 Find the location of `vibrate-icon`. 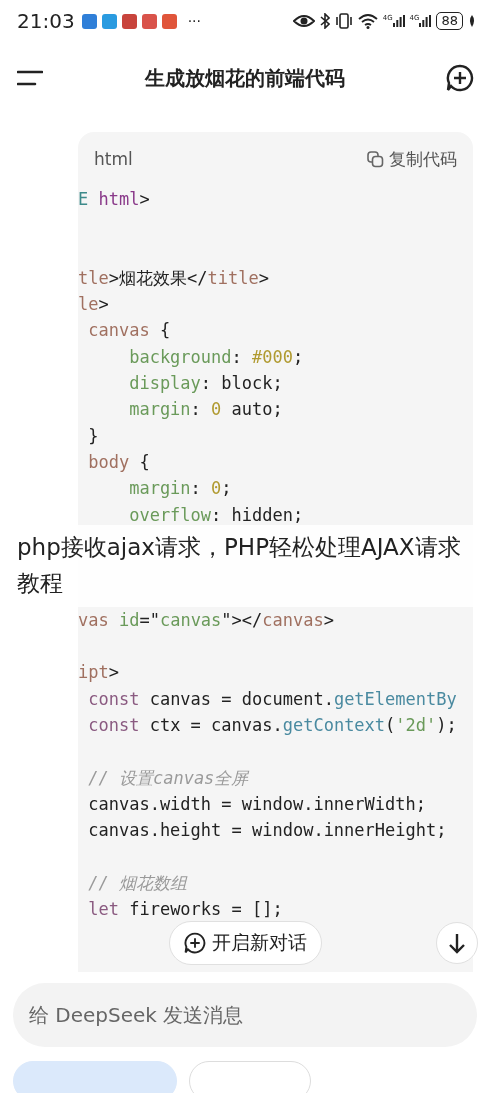

vibrate-icon is located at coordinates (343, 21).